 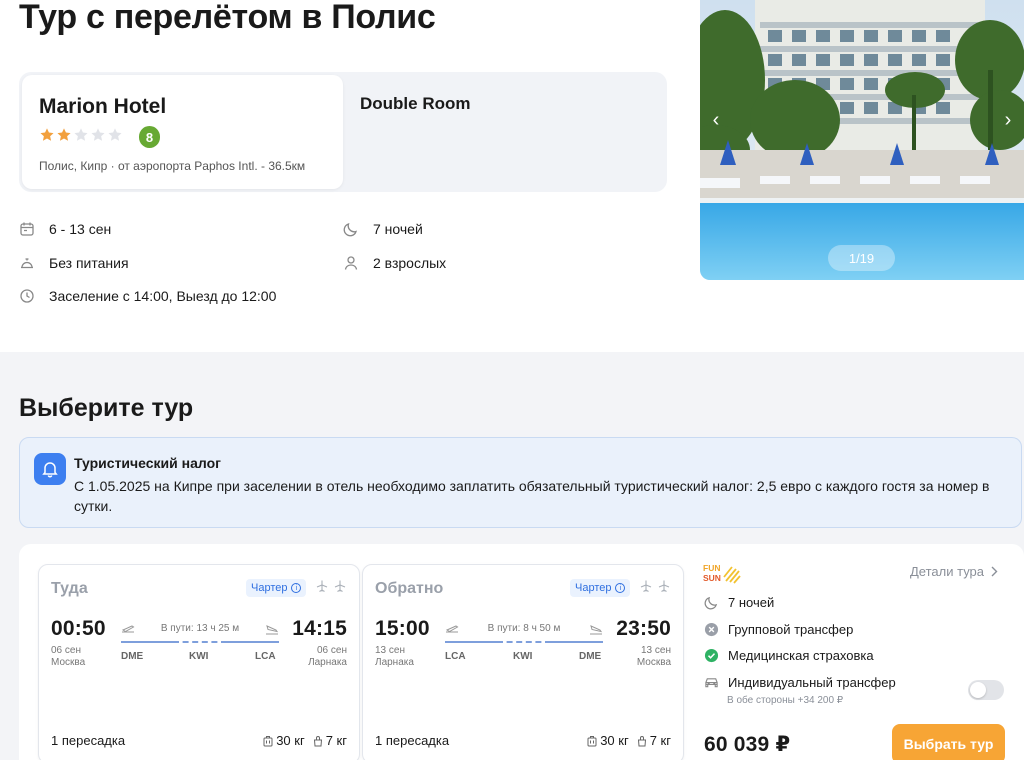 What do you see at coordinates (68, 657) in the screenshot?
I see `departure-date: 06 сен Москва` at bounding box center [68, 657].